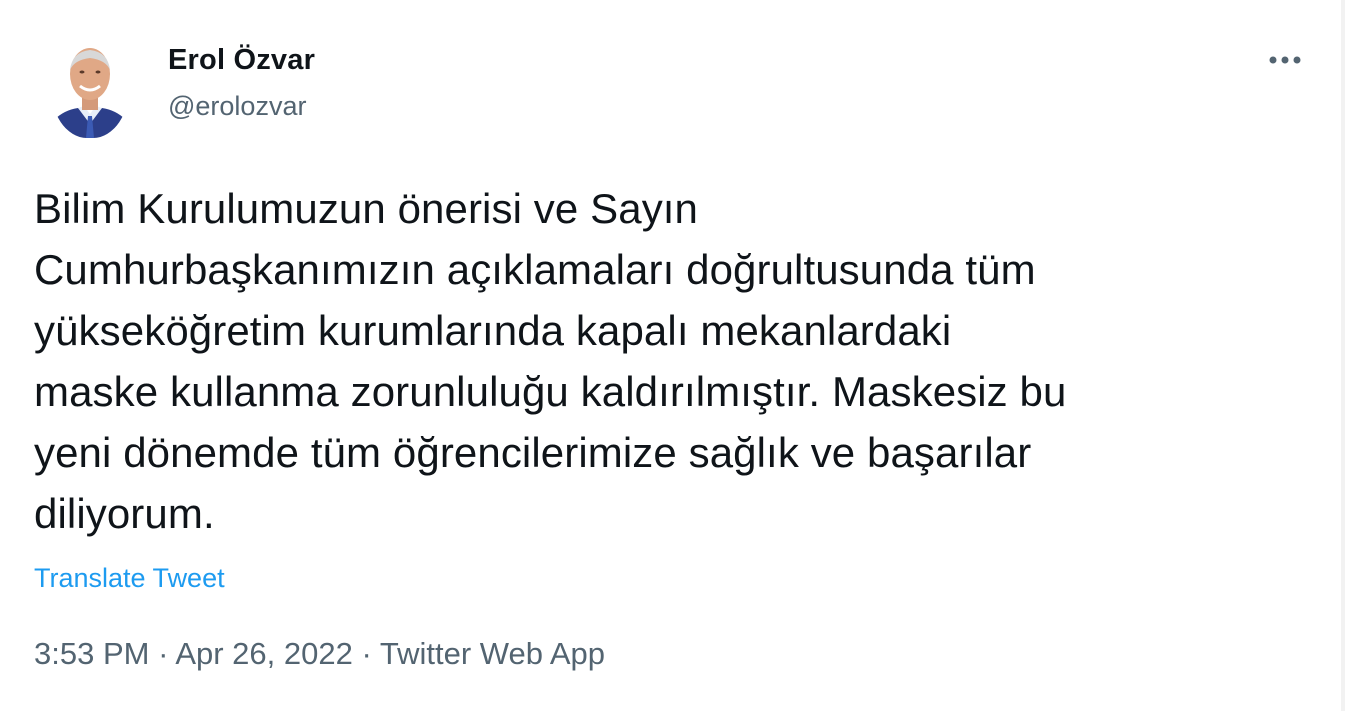 This screenshot has width=1345, height=711. I want to click on more-options-button, so click(1285, 60).